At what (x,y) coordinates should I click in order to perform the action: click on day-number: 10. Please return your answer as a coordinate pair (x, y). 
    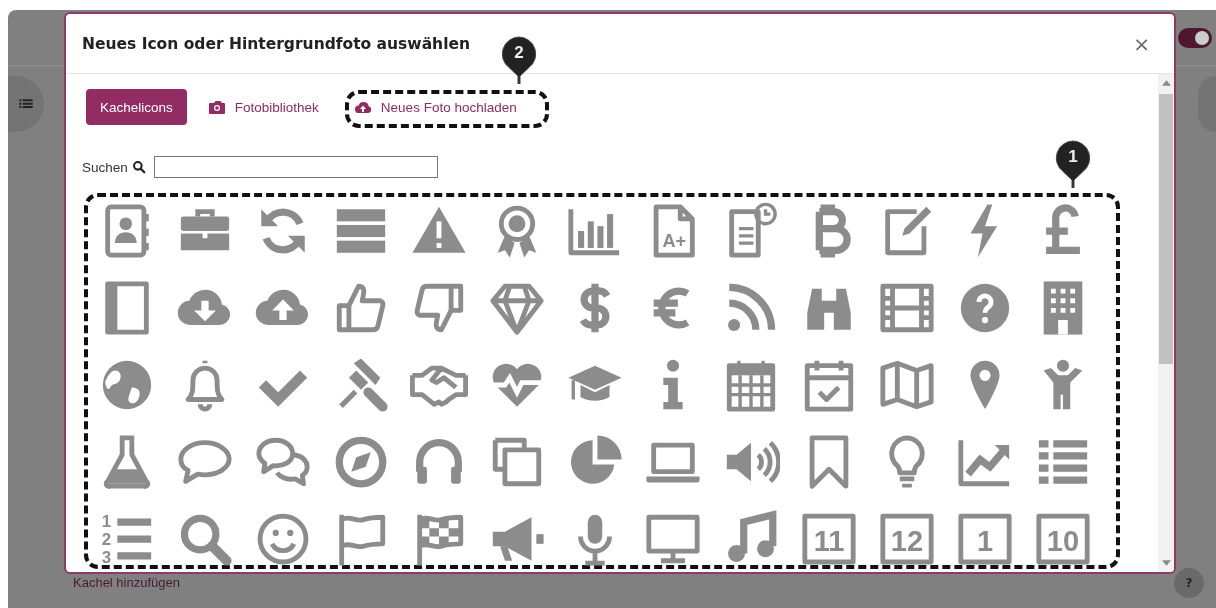
    Looking at the image, I should click on (1063, 540).